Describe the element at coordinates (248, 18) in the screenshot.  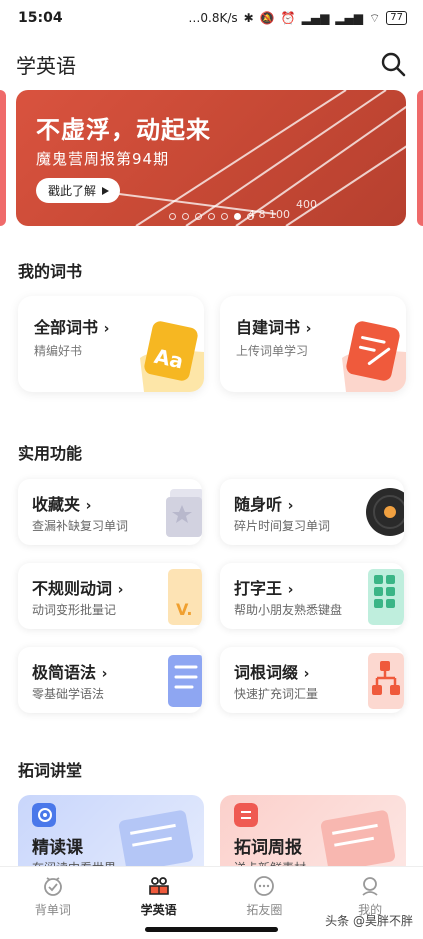
I see `bluetooth-icon: ✱` at that location.